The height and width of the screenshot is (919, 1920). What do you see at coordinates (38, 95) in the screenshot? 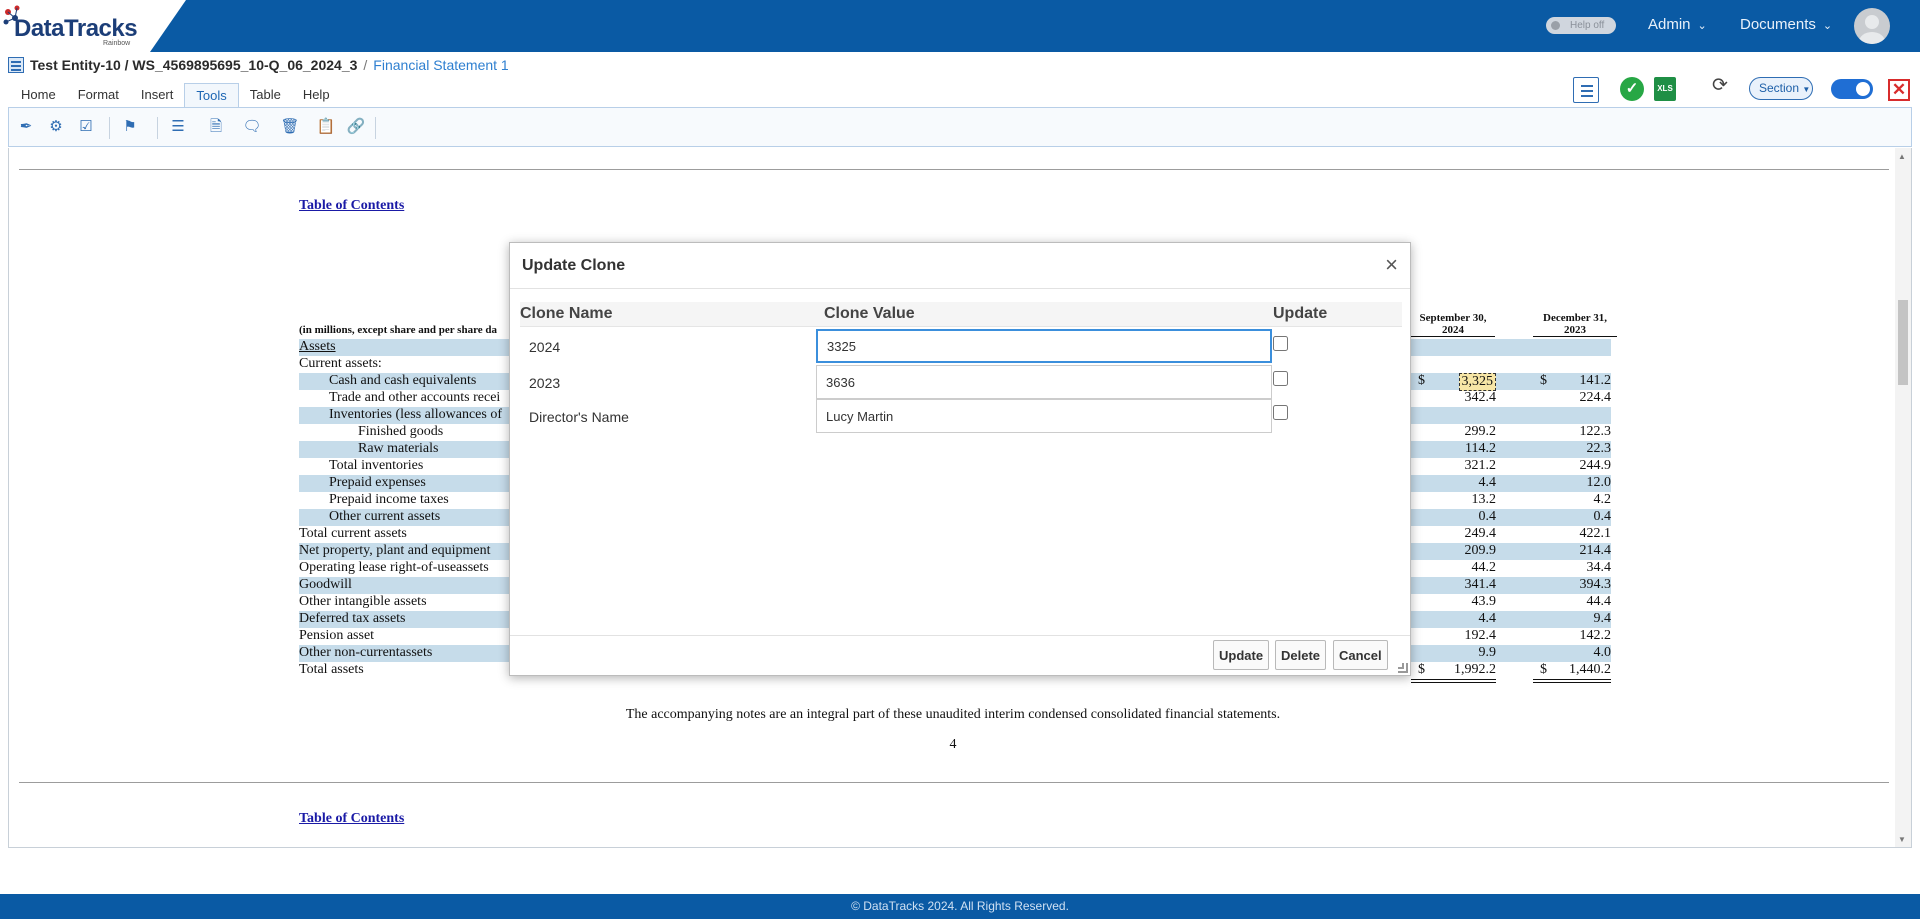
I see `menu-home: Home` at bounding box center [38, 95].